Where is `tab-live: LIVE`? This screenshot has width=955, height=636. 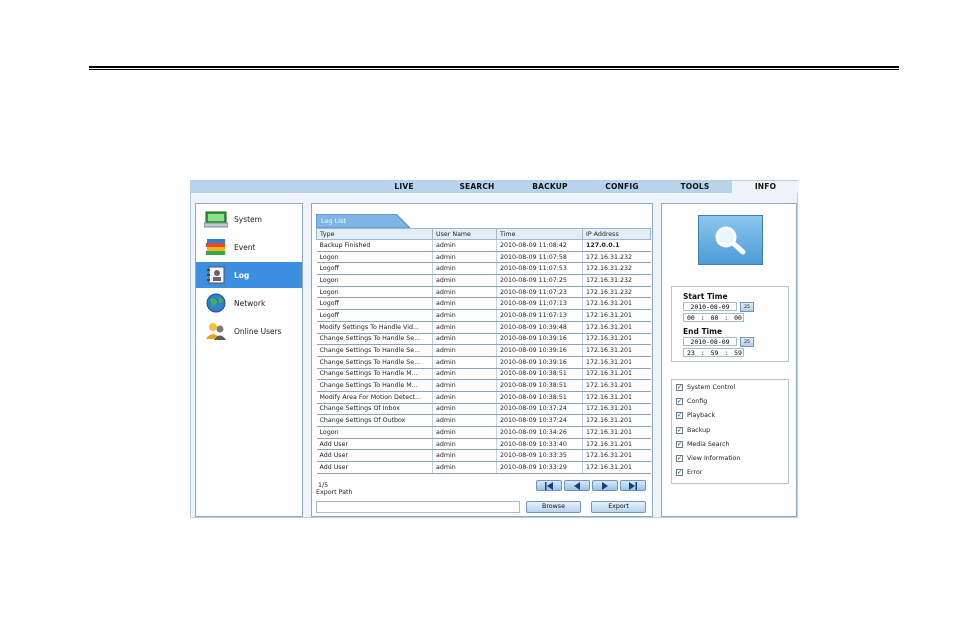 tab-live: LIVE is located at coordinates (404, 187).